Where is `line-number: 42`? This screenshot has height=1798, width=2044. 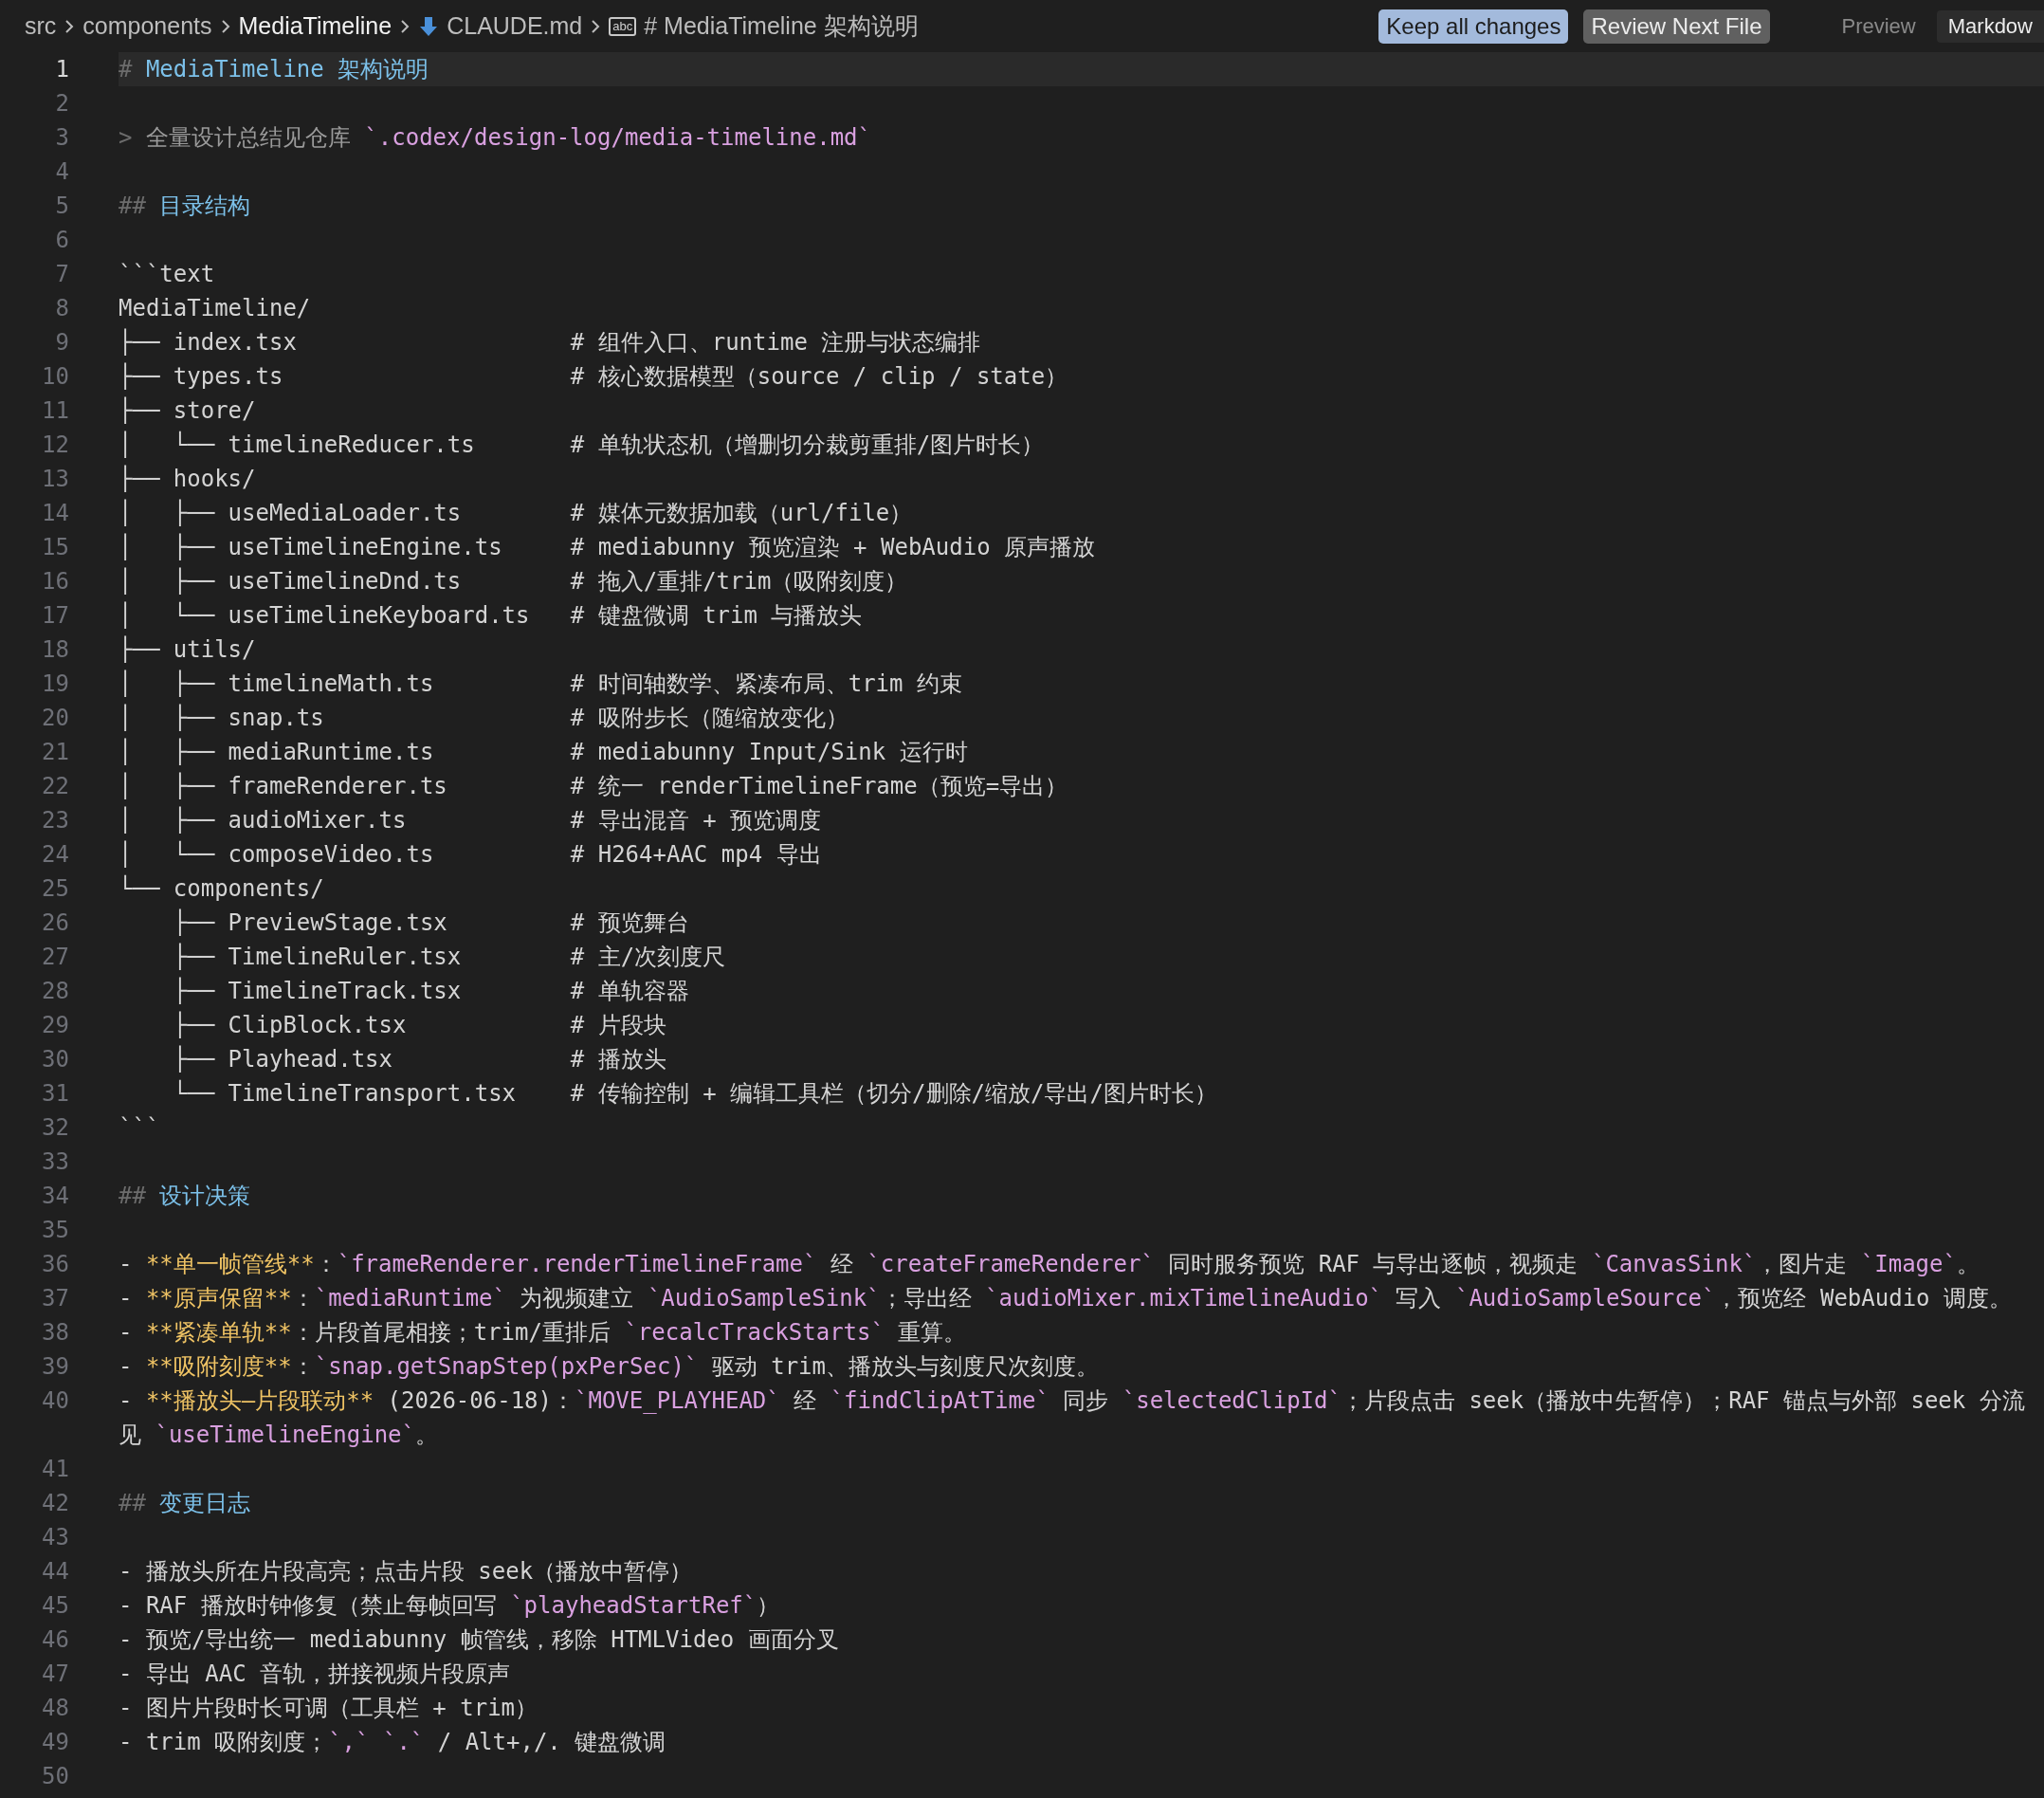
line-number: 42 is located at coordinates (55, 1504).